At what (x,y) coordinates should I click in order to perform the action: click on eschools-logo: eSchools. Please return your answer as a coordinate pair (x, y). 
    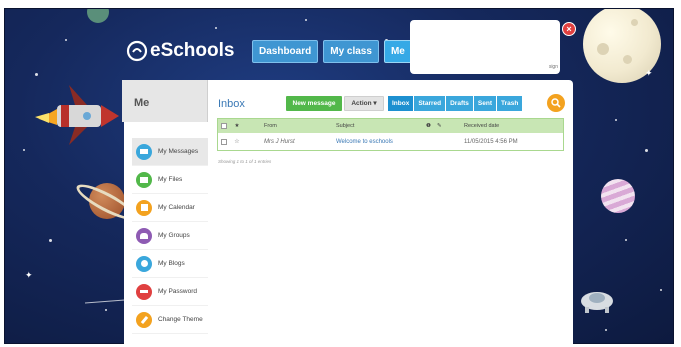
    Looking at the image, I should click on (180, 51).